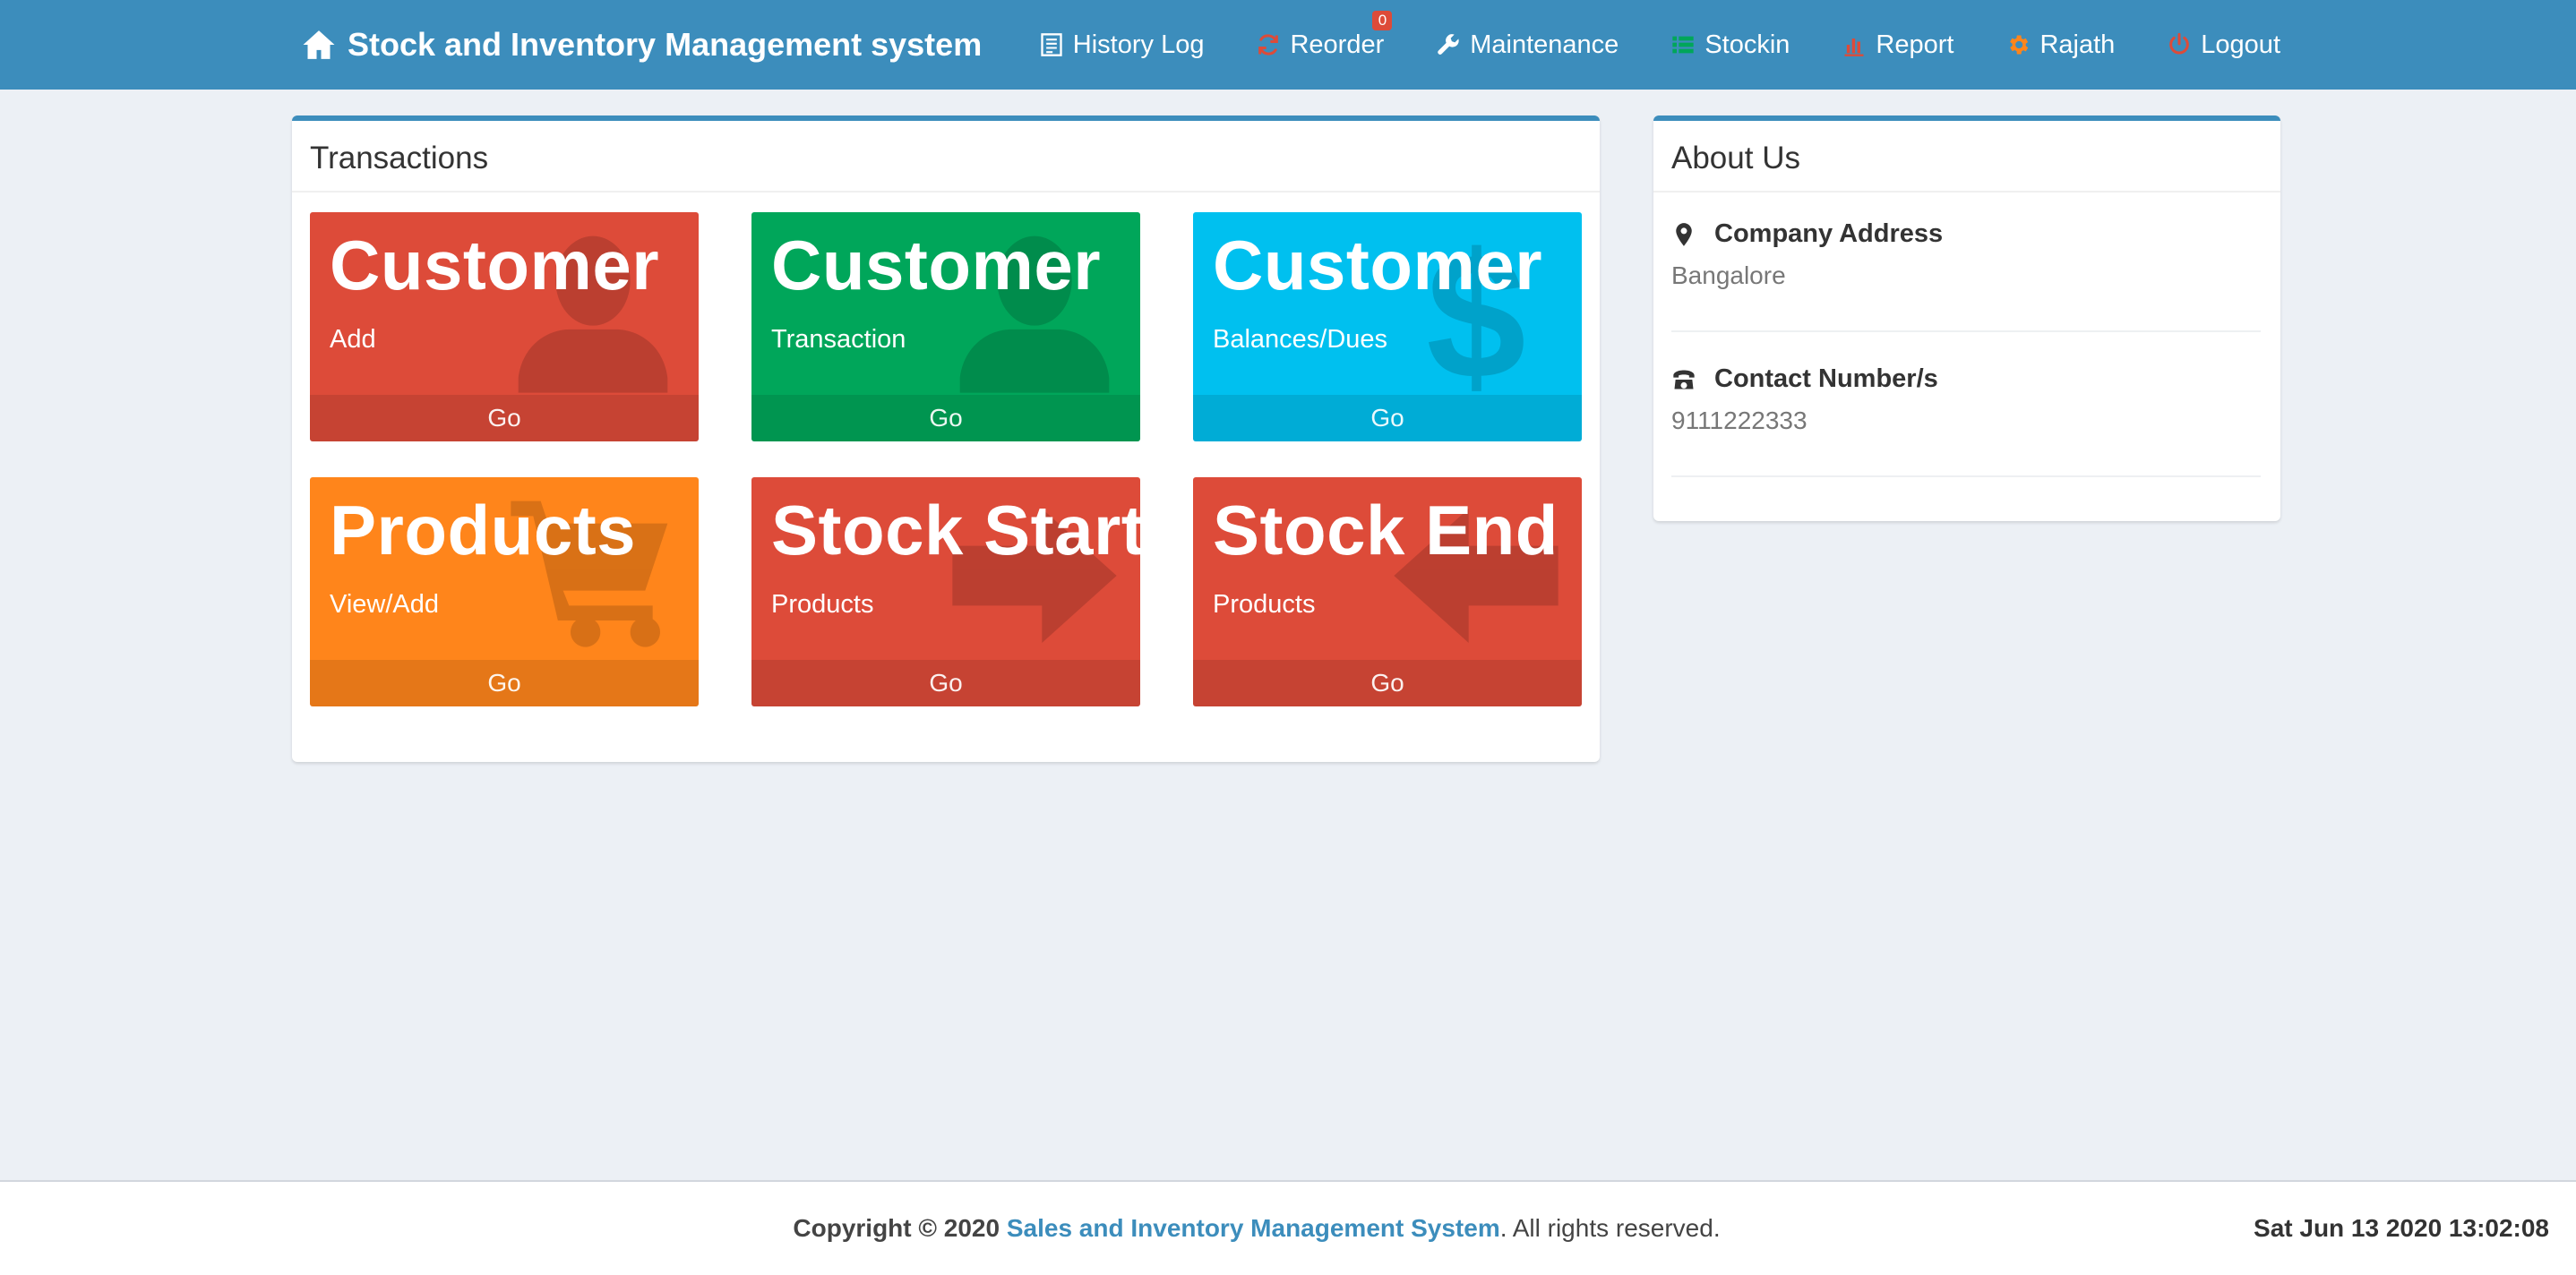 Image resolution: width=2576 pixels, height=1275 pixels. I want to click on contact-number-value: 9111222333, so click(1739, 420).